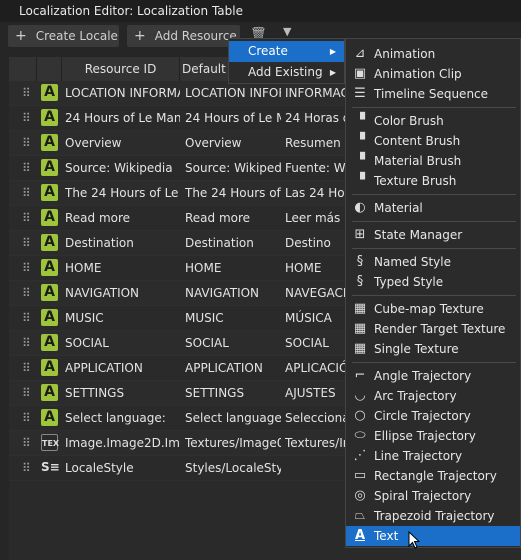 The width and height of the screenshot is (521, 560). What do you see at coordinates (233, 318) in the screenshot?
I see `cell-default: MUSIC` at bounding box center [233, 318].